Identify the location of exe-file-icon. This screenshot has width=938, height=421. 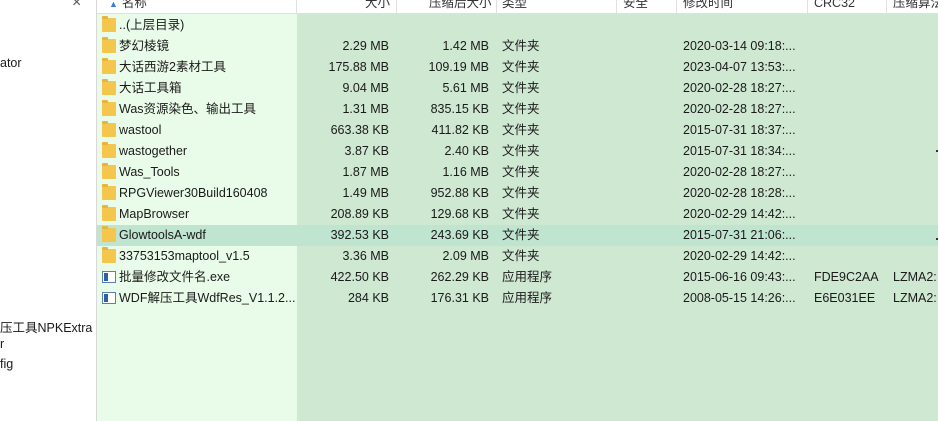
(109, 277).